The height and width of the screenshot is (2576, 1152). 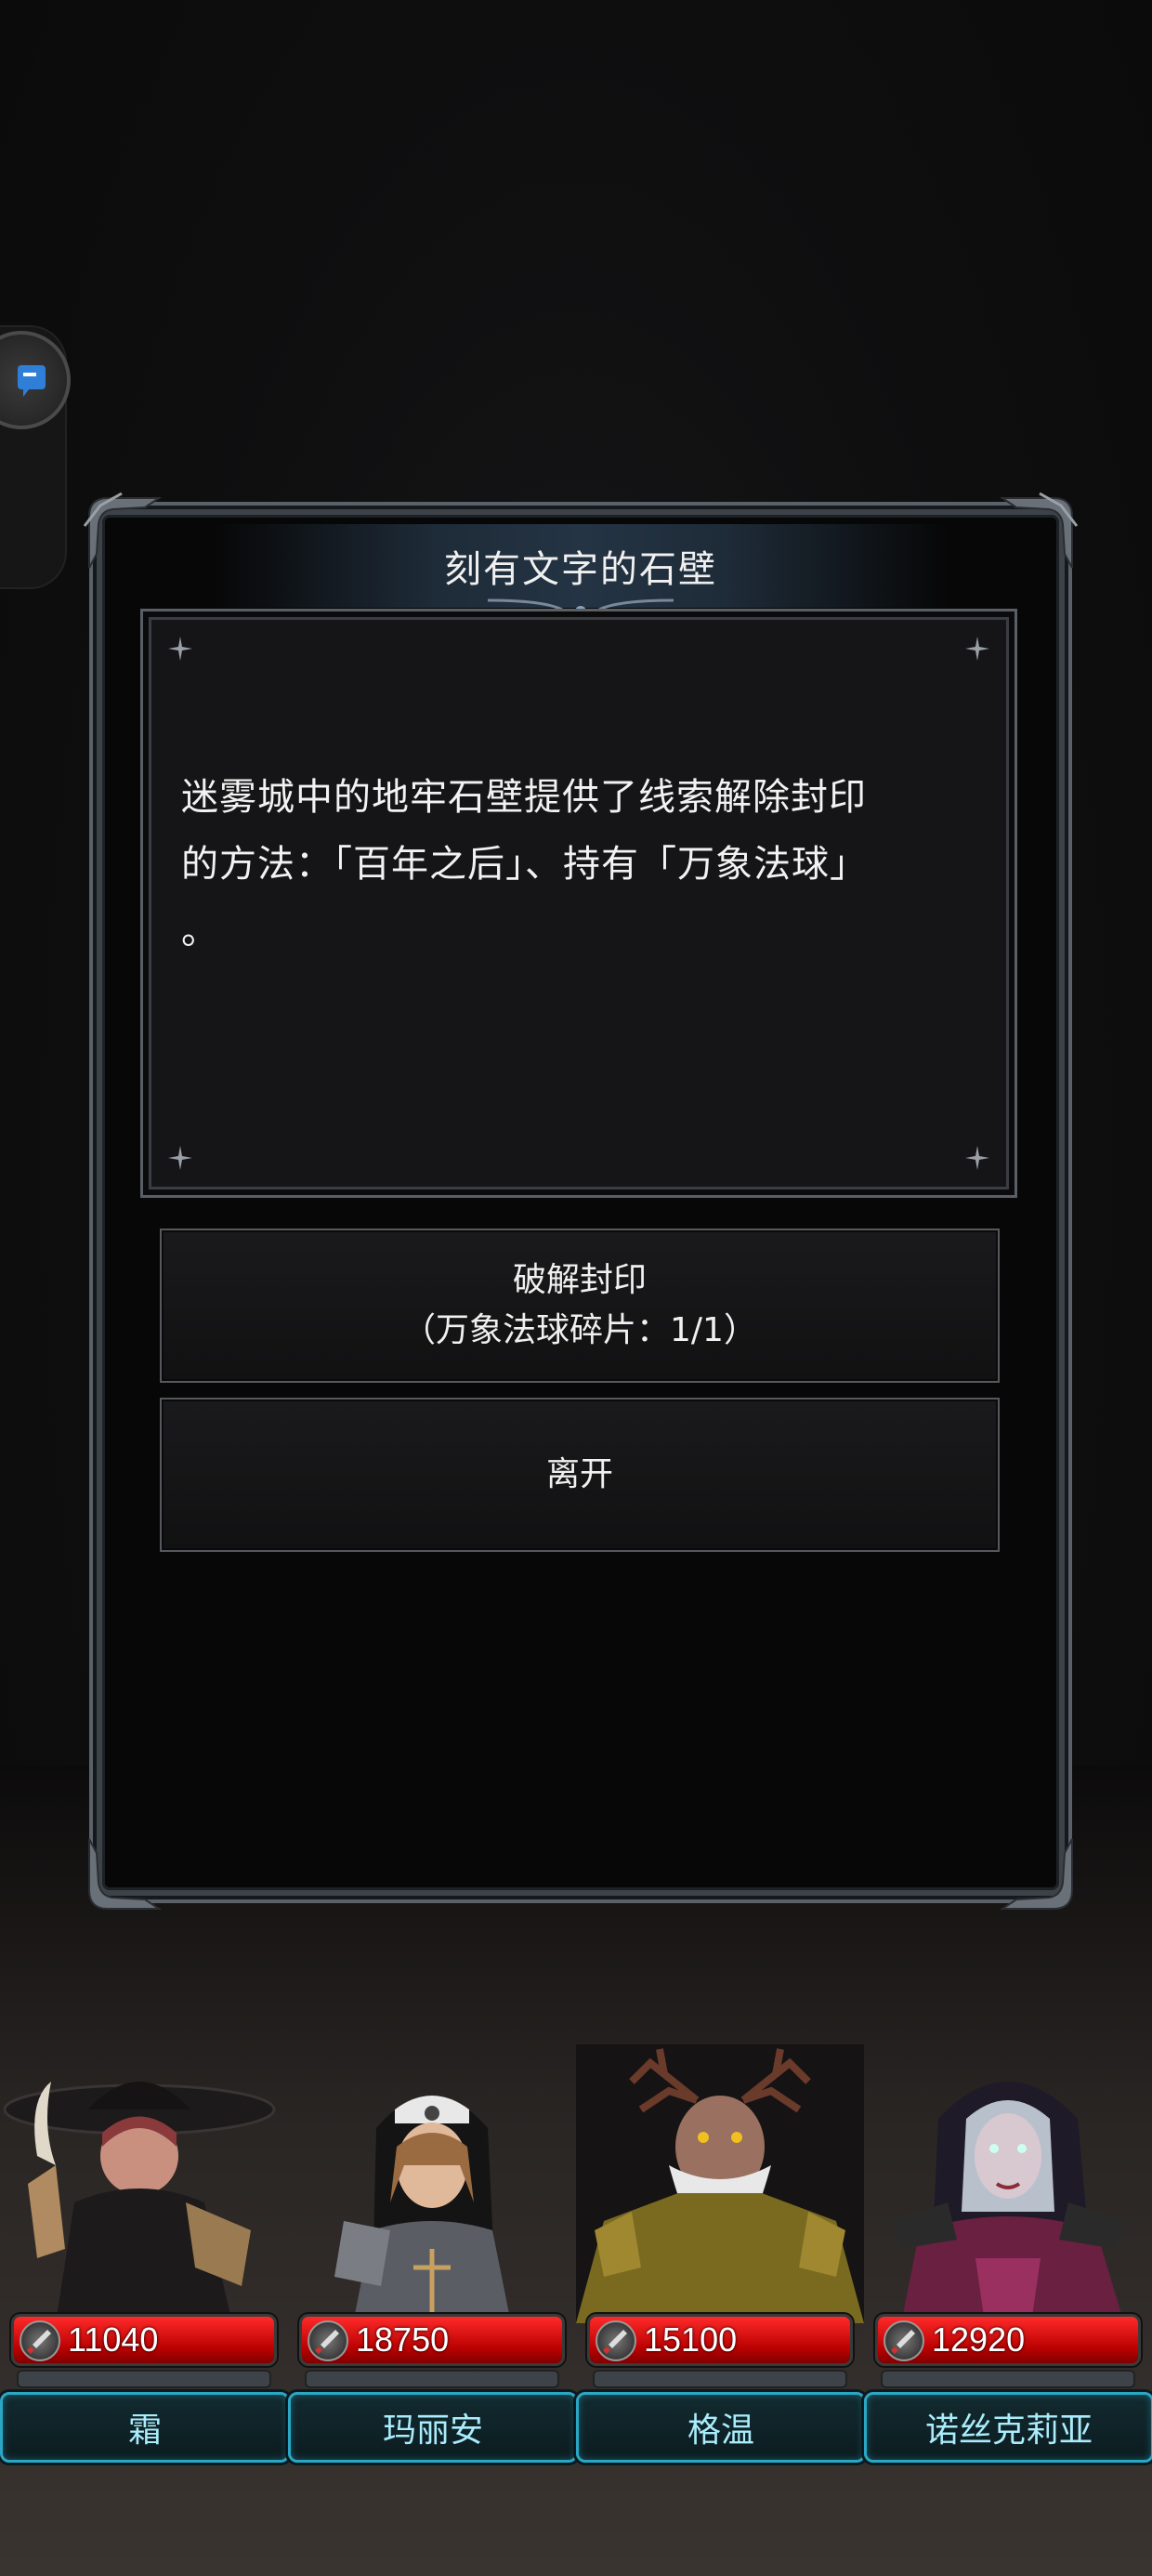 What do you see at coordinates (721, 2427) in the screenshot?
I see `name-plate: 格温` at bounding box center [721, 2427].